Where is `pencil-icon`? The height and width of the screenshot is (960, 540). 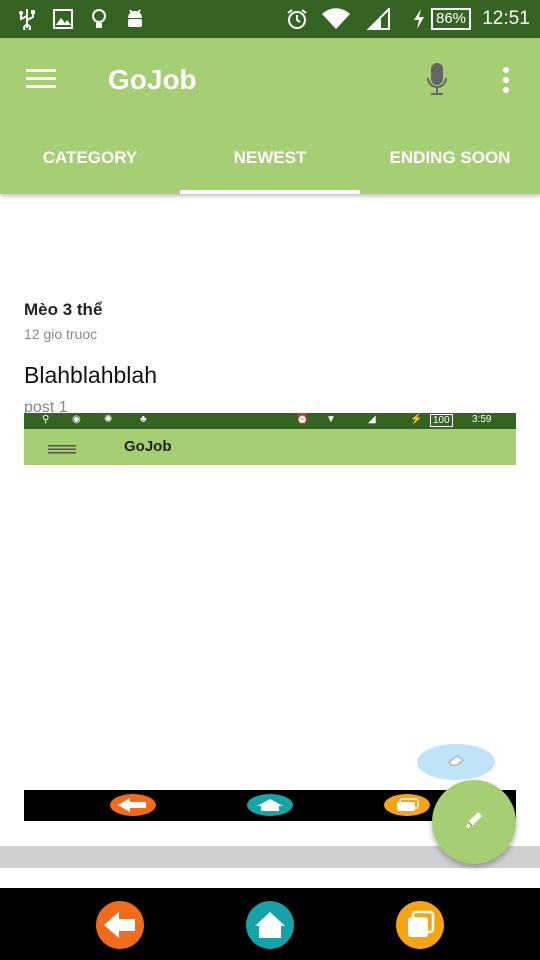
pencil-icon is located at coordinates (474, 822).